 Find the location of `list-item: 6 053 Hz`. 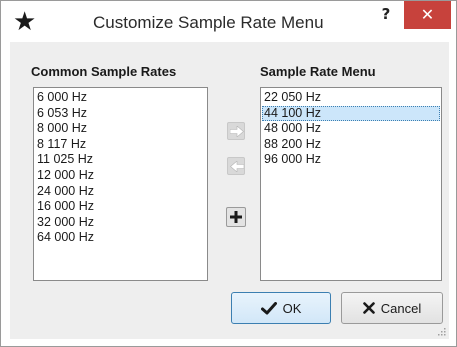

list-item: 6 053 Hz is located at coordinates (120, 114).